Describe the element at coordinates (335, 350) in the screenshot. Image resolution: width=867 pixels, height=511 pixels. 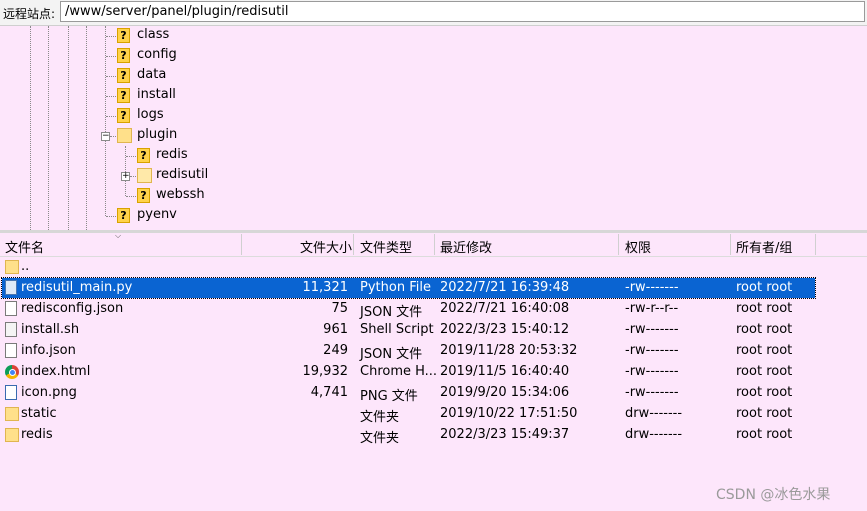
I see `file-size: 249` at that location.